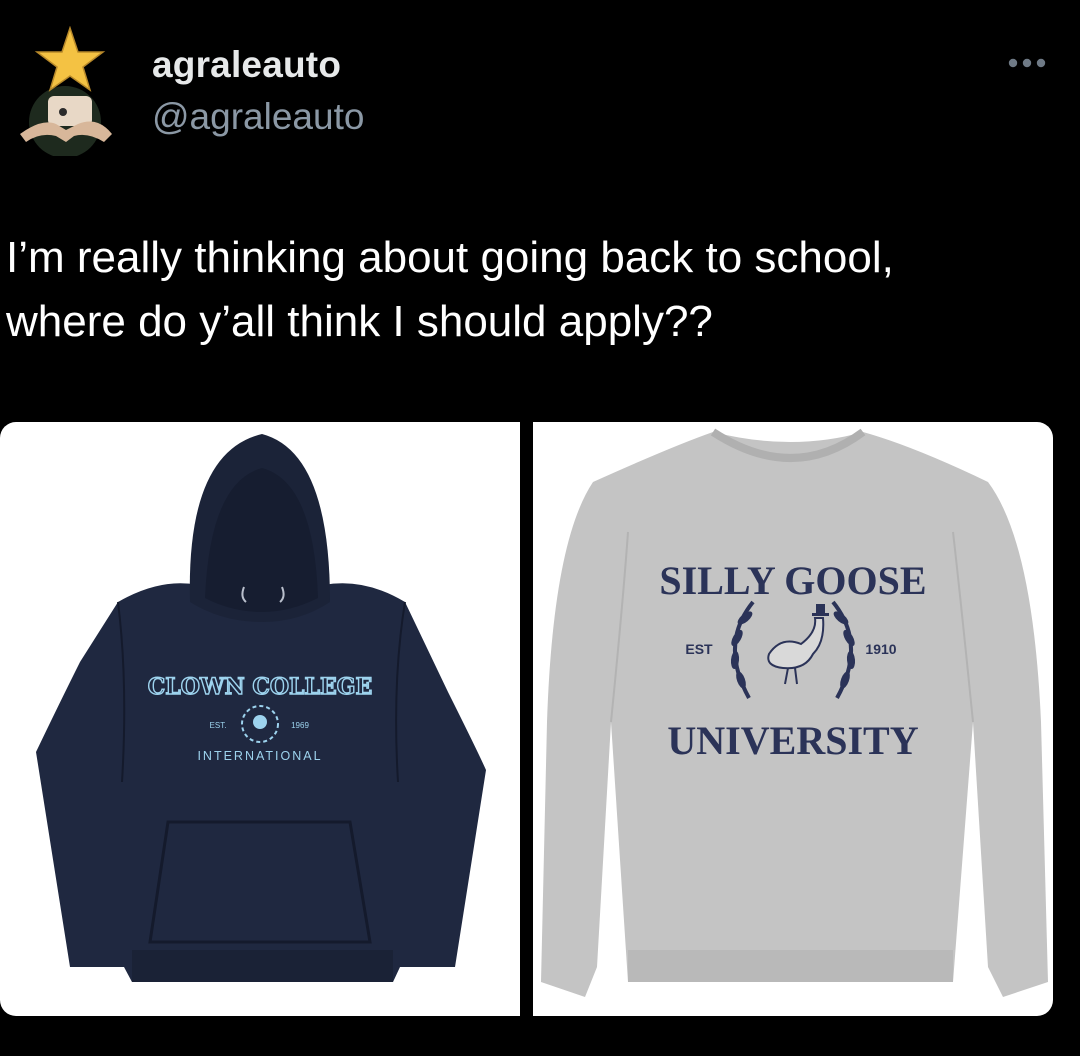 This screenshot has width=1080, height=1056. I want to click on sweatshirt-logo-title: SILLY GOOSE, so click(792, 580).